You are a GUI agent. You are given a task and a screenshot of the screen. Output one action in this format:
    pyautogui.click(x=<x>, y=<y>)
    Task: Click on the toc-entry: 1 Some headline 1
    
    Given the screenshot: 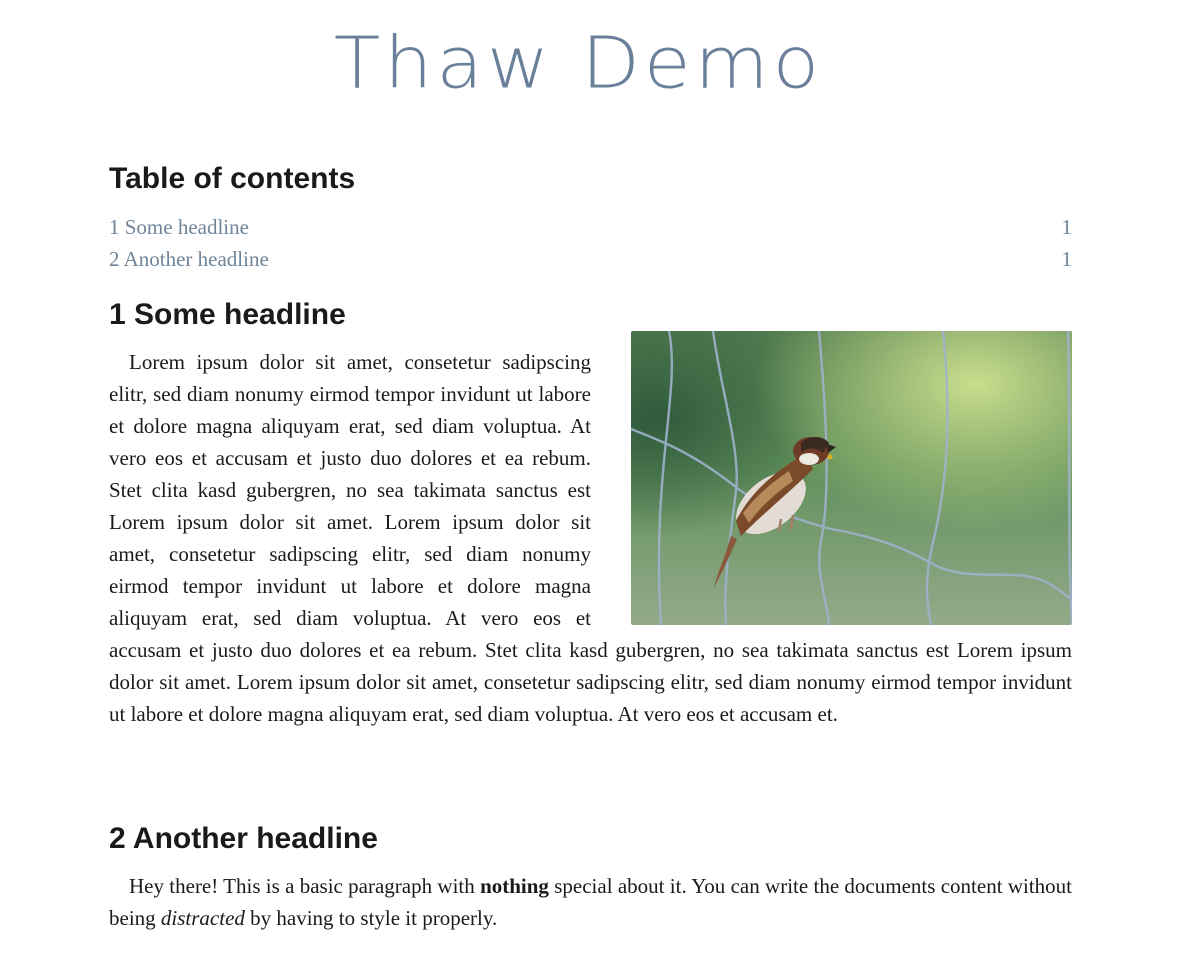 What is the action you would take?
    pyautogui.click(x=590, y=227)
    